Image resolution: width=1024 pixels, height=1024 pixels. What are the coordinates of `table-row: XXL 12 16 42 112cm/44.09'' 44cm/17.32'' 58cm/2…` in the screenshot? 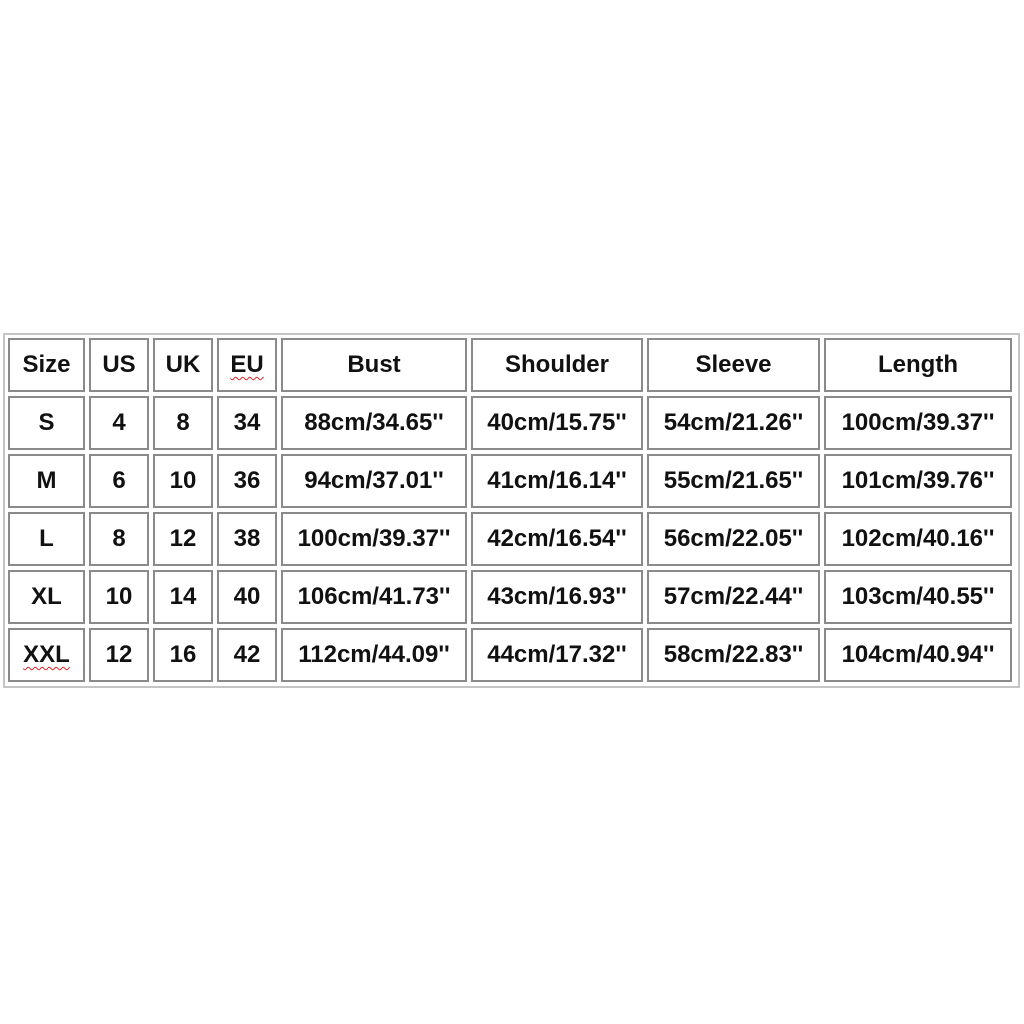 It's located at (510, 655).